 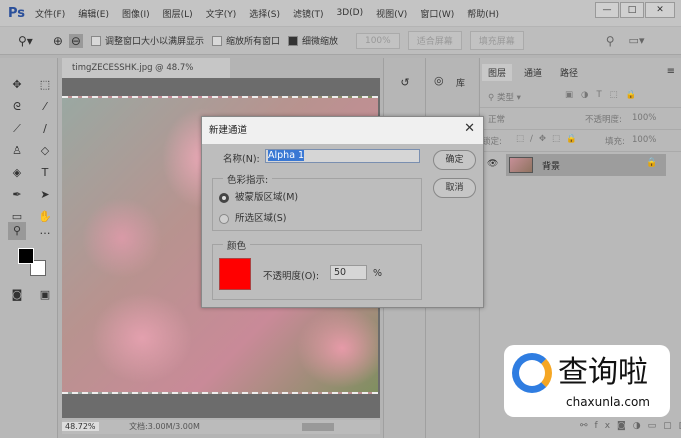 What do you see at coordinates (154, 42) in the screenshot?
I see `resize-windows-label: 调整窗口大小以满屏显示` at bounding box center [154, 42].